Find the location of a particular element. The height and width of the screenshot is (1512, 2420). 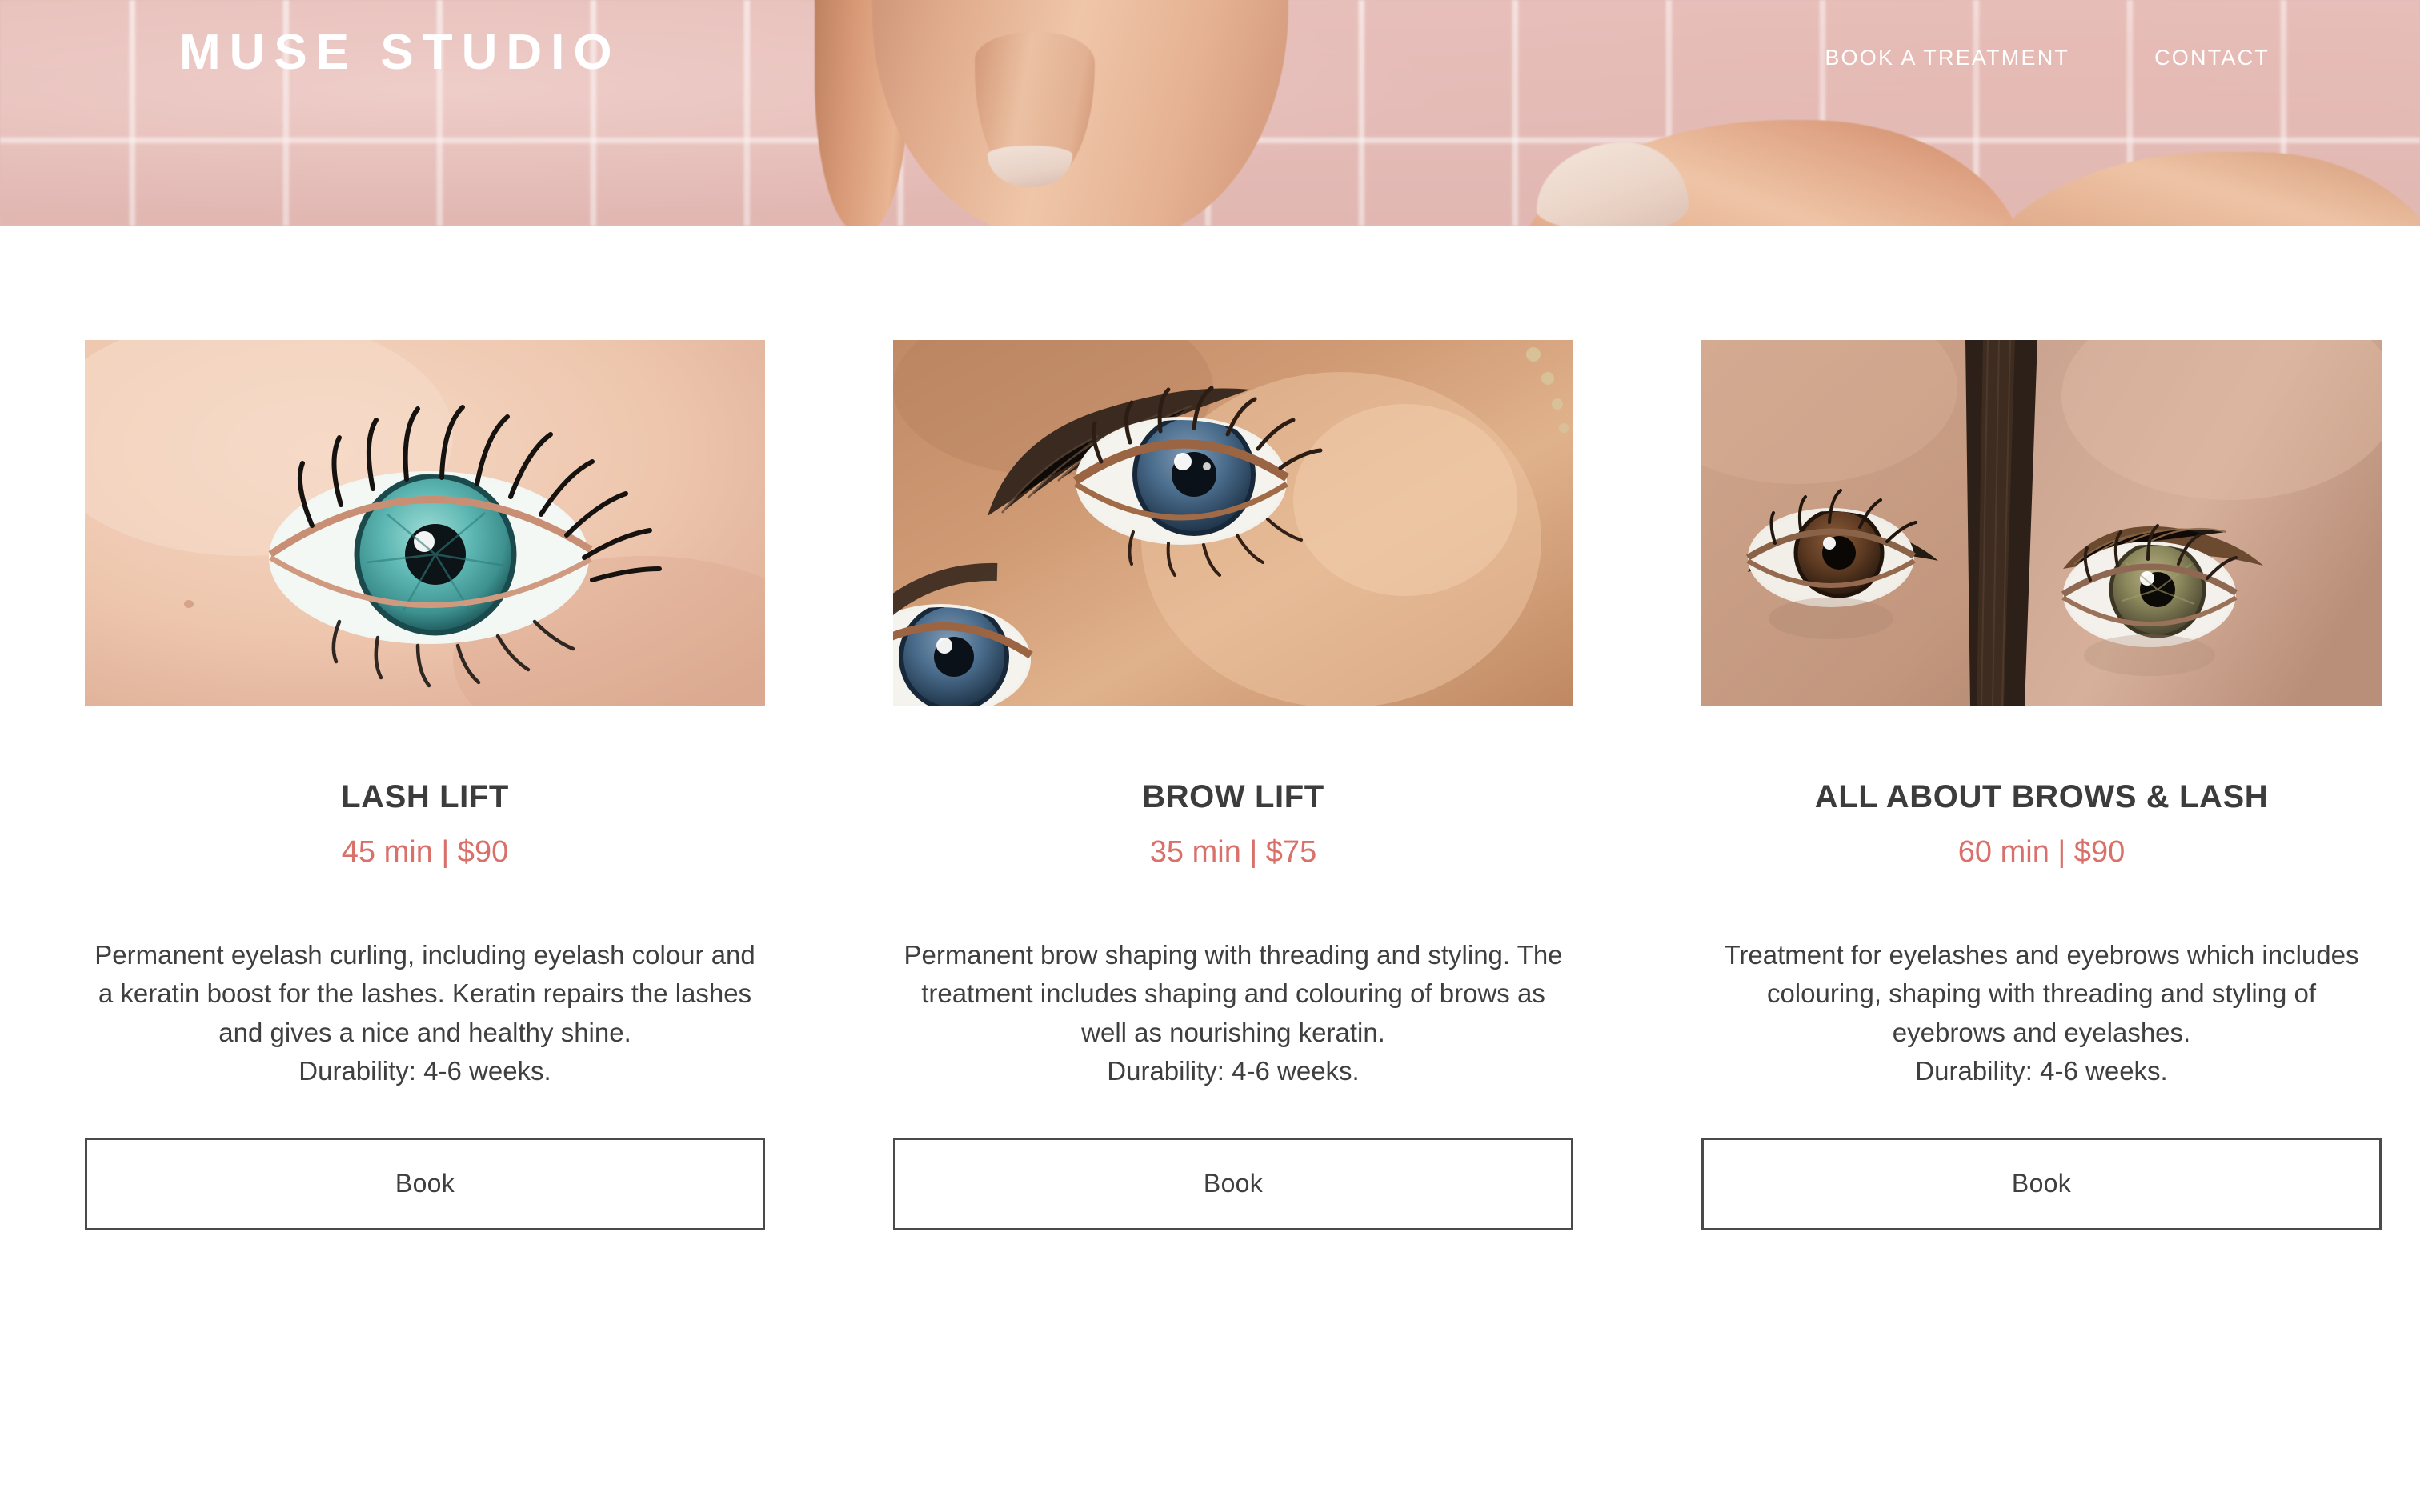

service-price: 60 min | $90 is located at coordinates (2041, 852).